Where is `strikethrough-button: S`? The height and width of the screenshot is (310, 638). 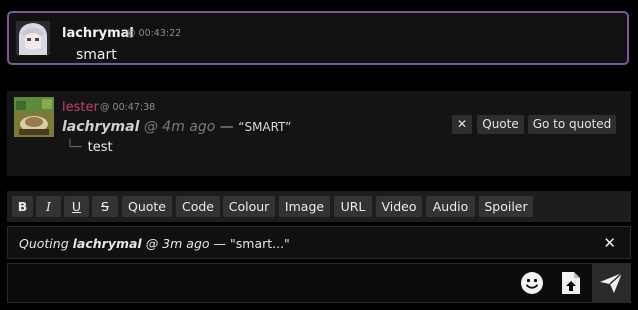
strikethrough-button: S is located at coordinates (105, 206).